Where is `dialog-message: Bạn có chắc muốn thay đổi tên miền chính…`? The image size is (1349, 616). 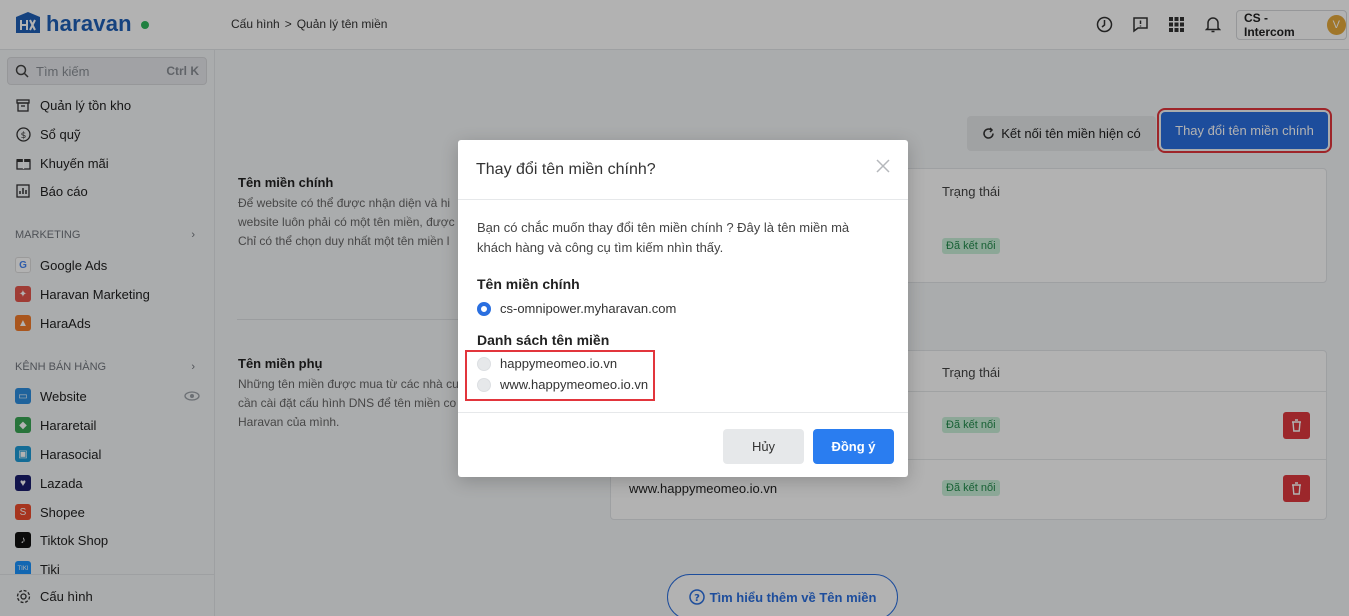 dialog-message: Bạn có chắc muốn thay đổi tên miền chính… is located at coordinates (663, 237).